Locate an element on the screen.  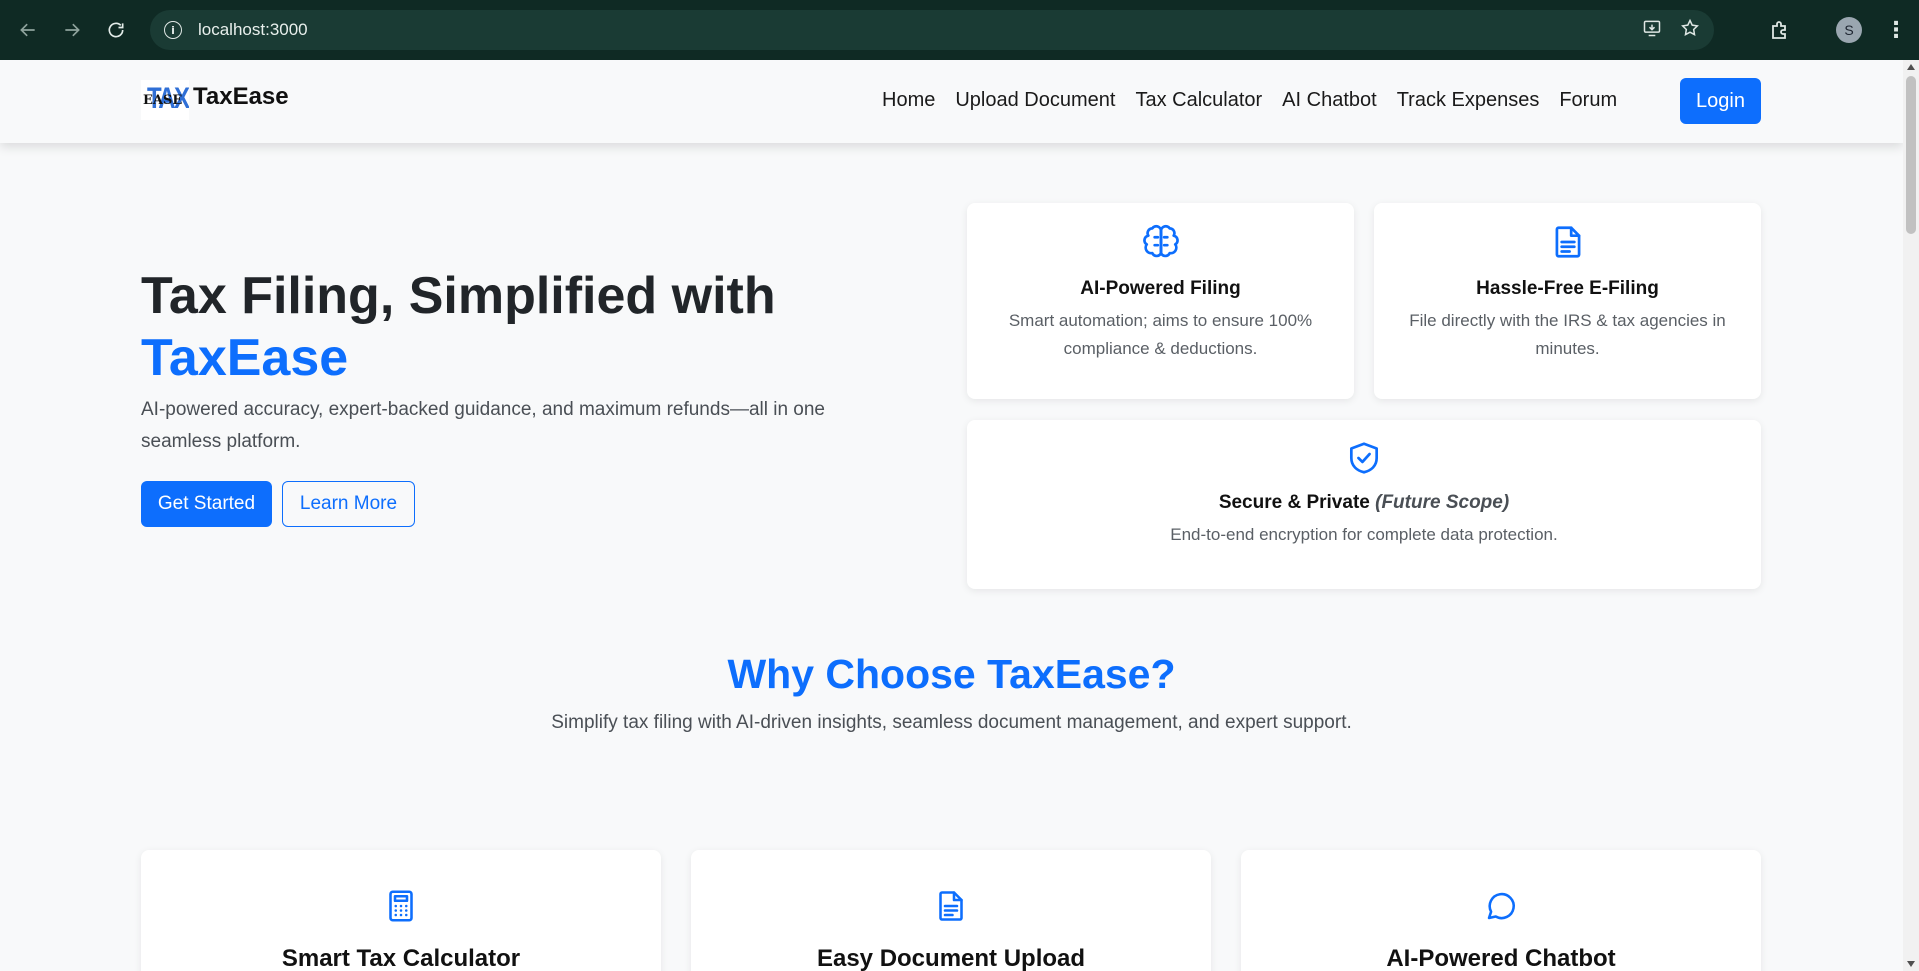
page-scrollbar is located at coordinates (1911, 515).